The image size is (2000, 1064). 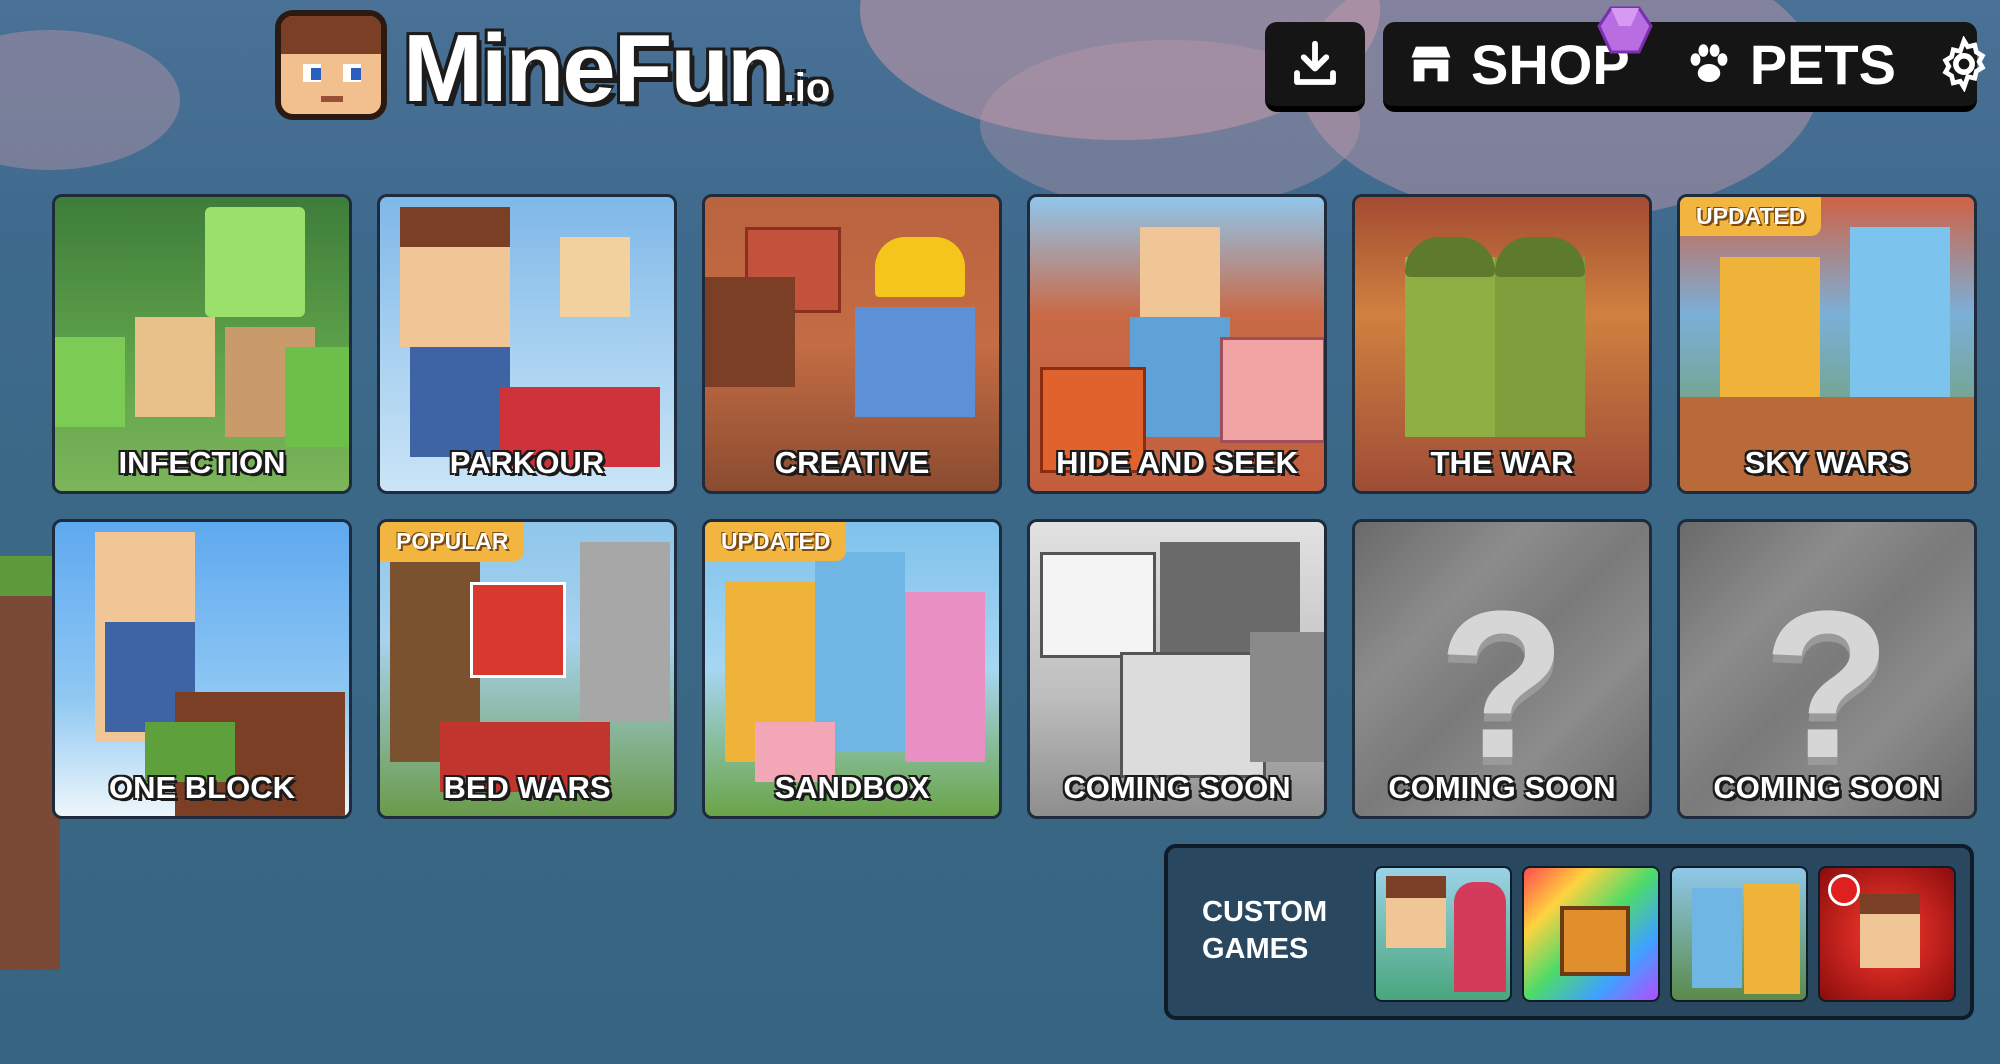 What do you see at coordinates (527, 344) in the screenshot?
I see `game-tile-parkour: PARKOUR` at bounding box center [527, 344].